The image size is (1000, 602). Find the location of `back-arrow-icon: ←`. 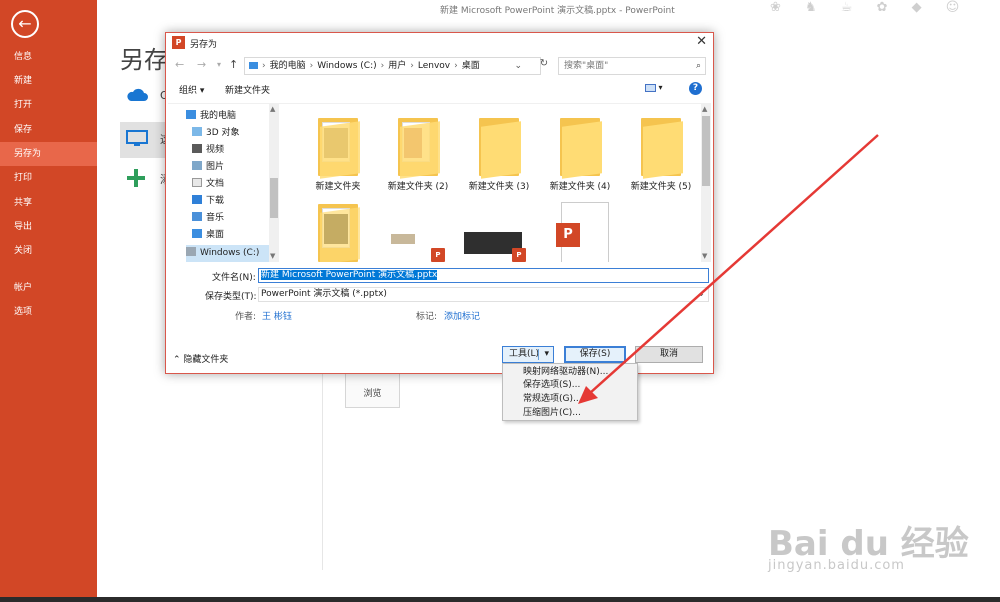

back-arrow-icon: ← is located at coordinates (25, 24).